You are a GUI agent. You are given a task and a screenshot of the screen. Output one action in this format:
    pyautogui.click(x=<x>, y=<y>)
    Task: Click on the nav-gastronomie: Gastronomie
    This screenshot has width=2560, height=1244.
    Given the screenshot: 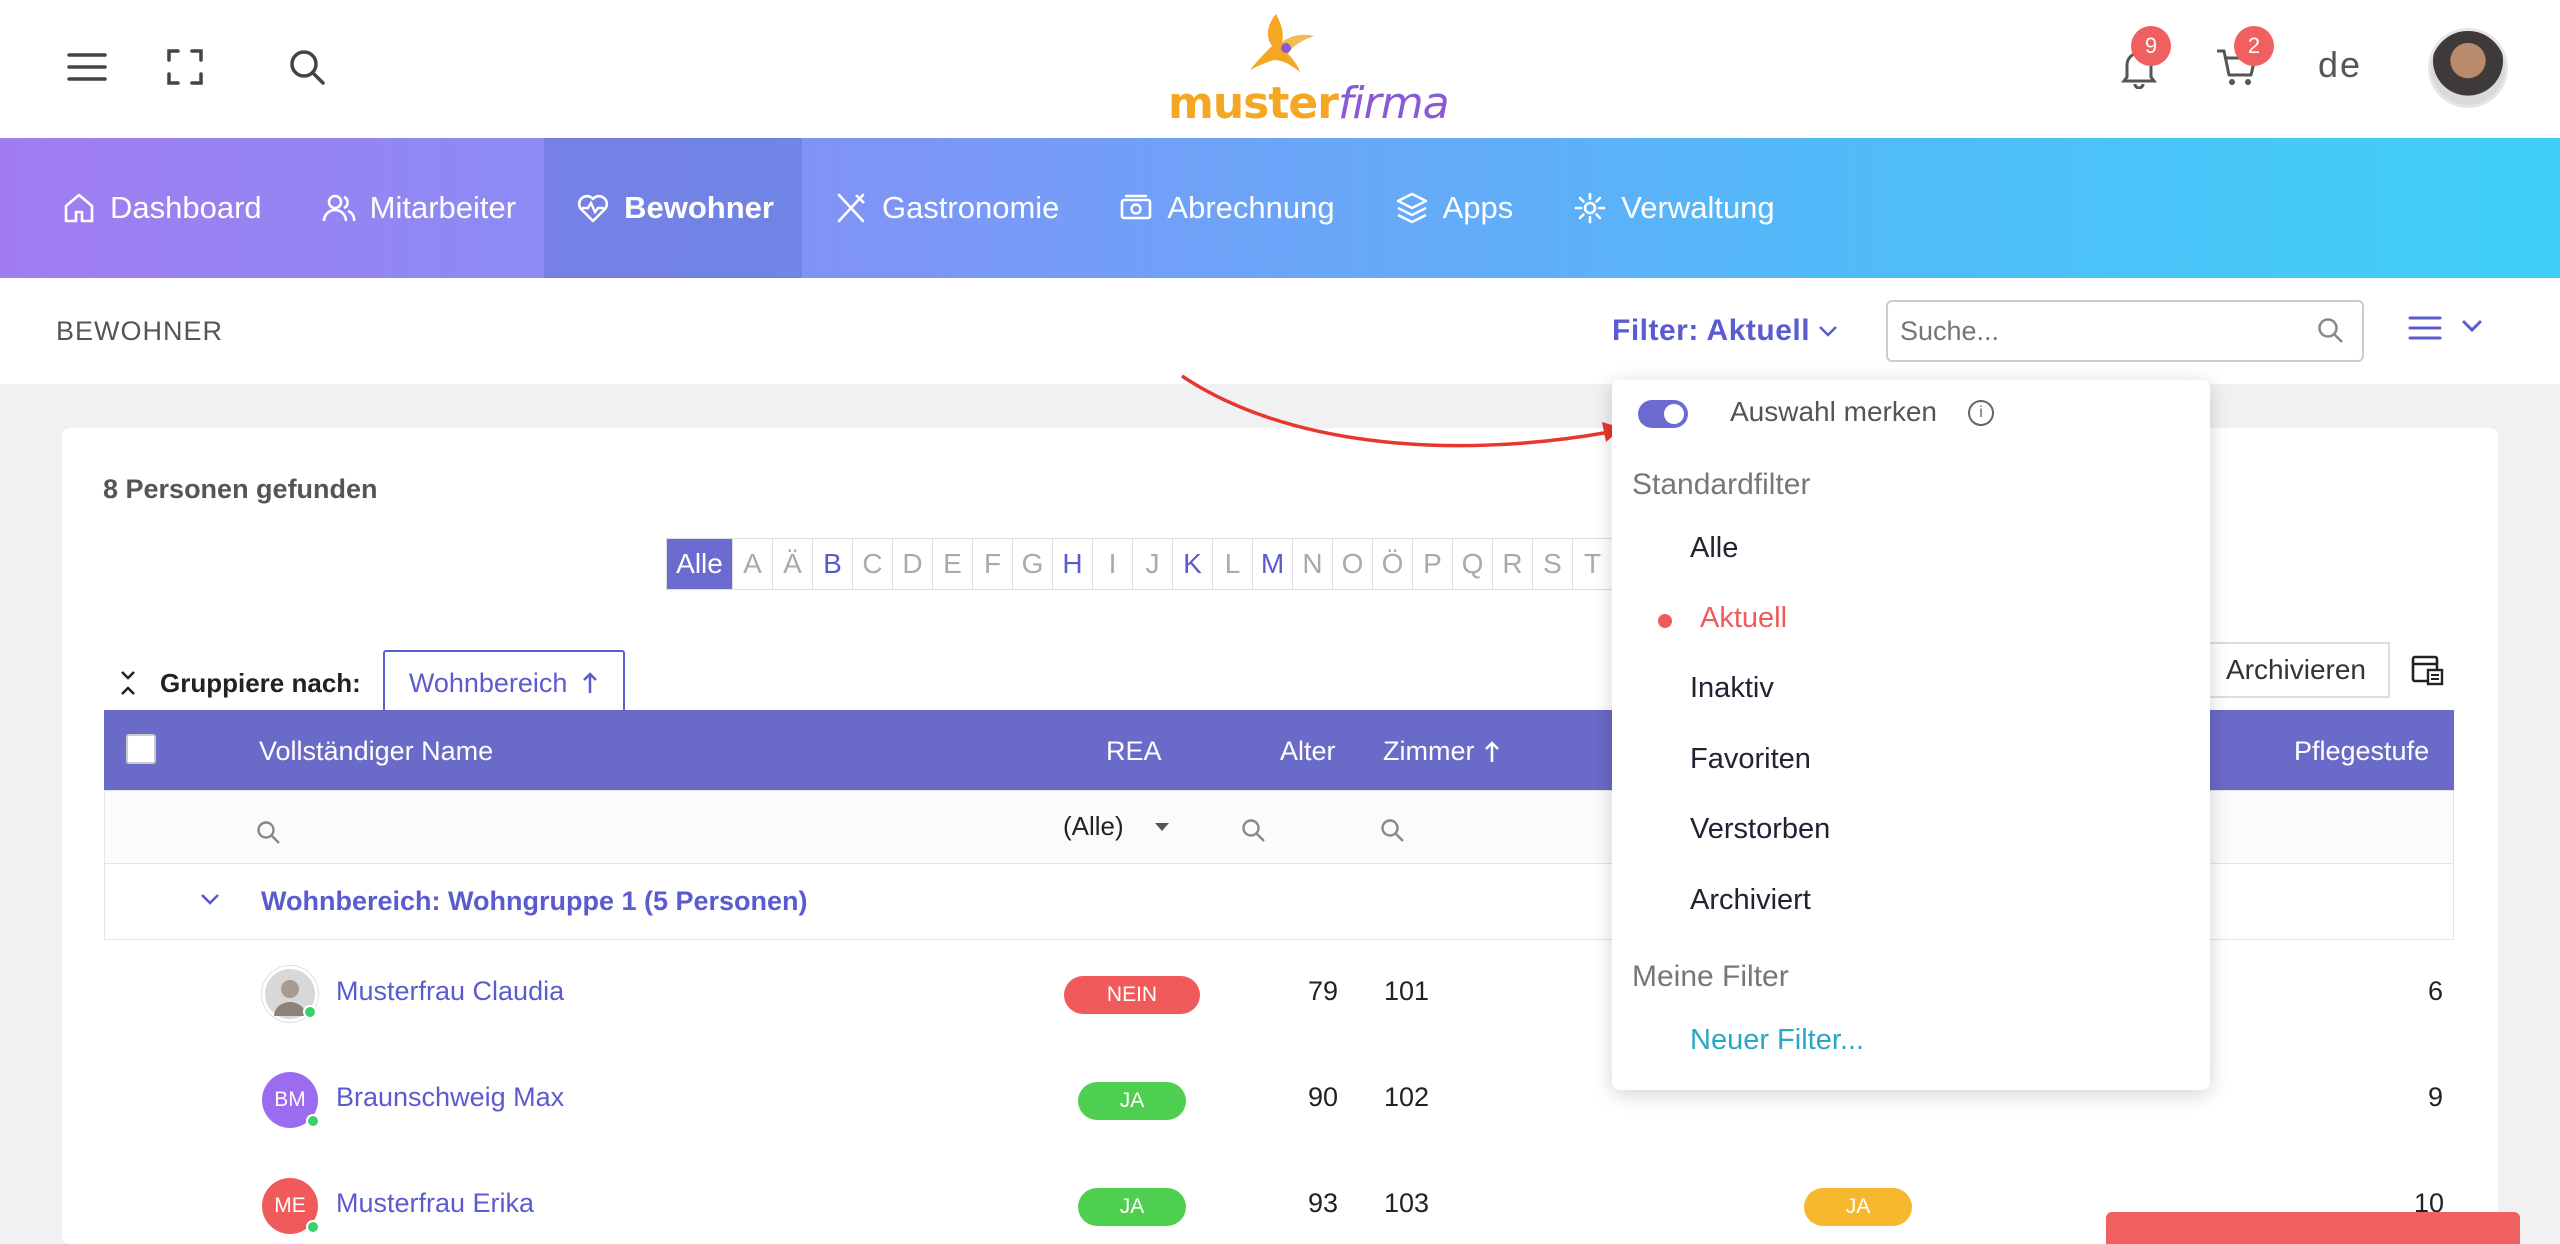 What is the action you would take?
    pyautogui.click(x=944, y=208)
    